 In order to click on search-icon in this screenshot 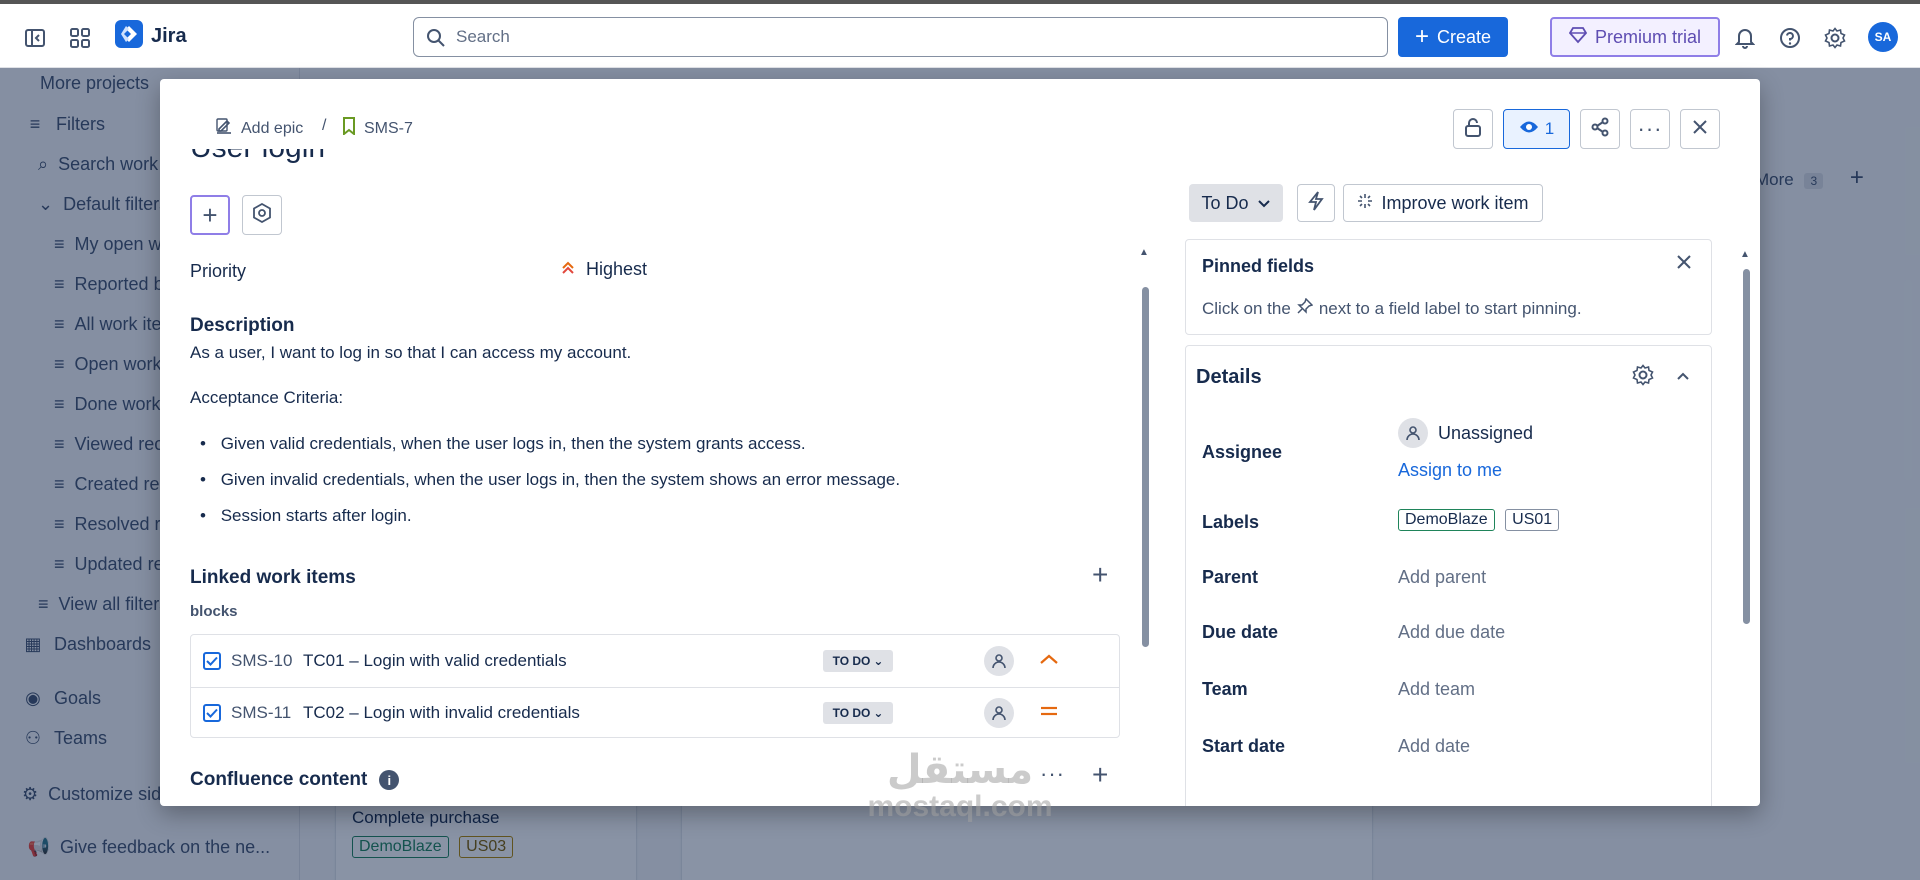, I will do `click(436, 40)`.